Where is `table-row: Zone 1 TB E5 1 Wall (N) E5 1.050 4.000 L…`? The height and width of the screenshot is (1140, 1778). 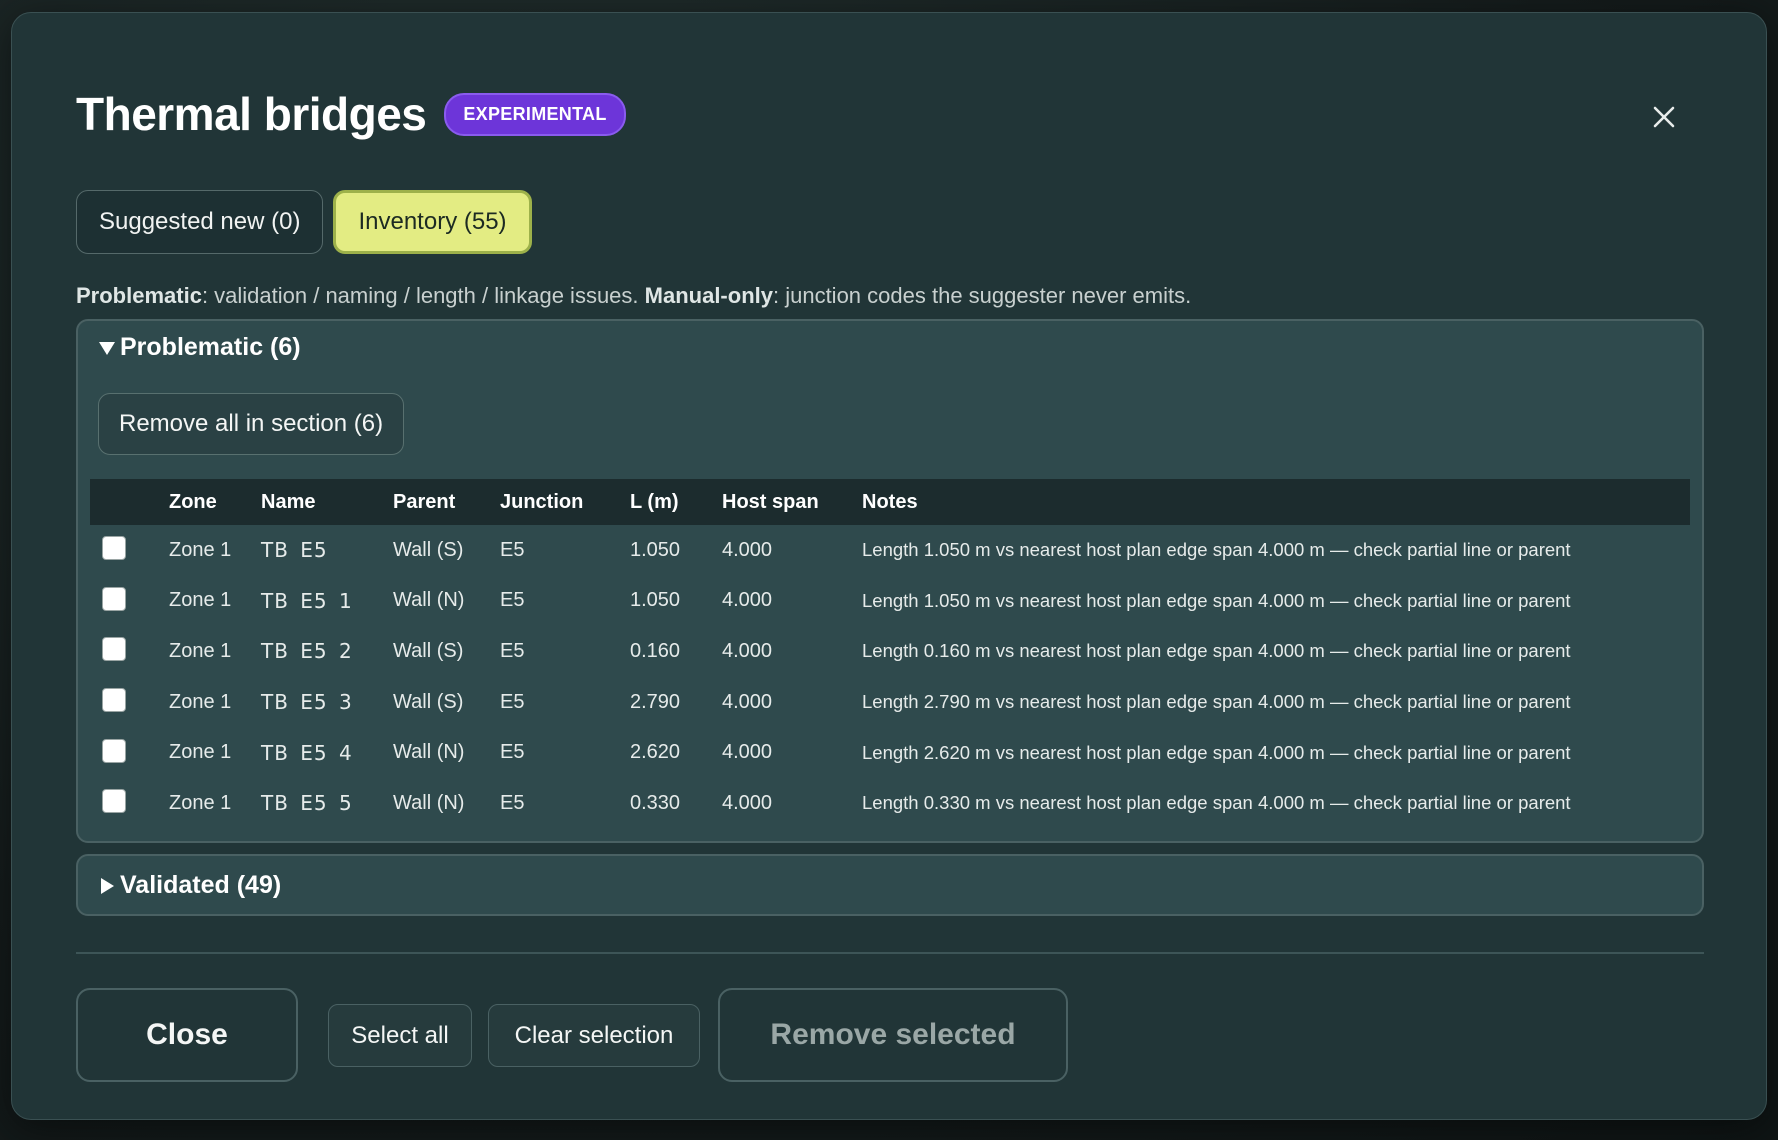
table-row: Zone 1 TB E5 1 Wall (N) E5 1.050 4.000 L… is located at coordinates (890, 601).